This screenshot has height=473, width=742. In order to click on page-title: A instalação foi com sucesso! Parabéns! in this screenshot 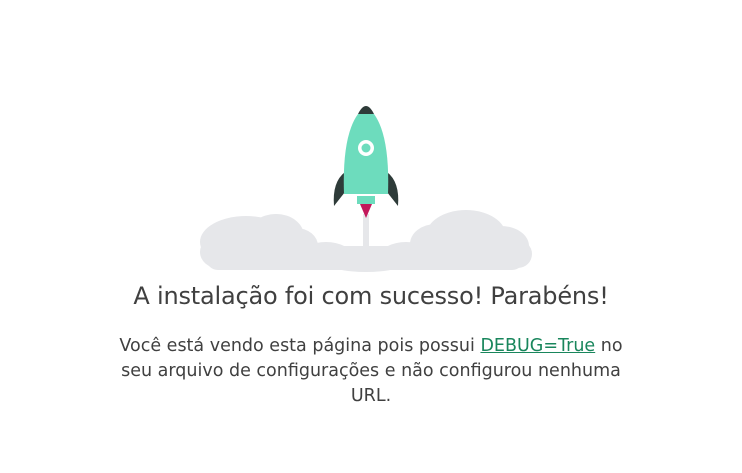, I will do `click(371, 296)`.